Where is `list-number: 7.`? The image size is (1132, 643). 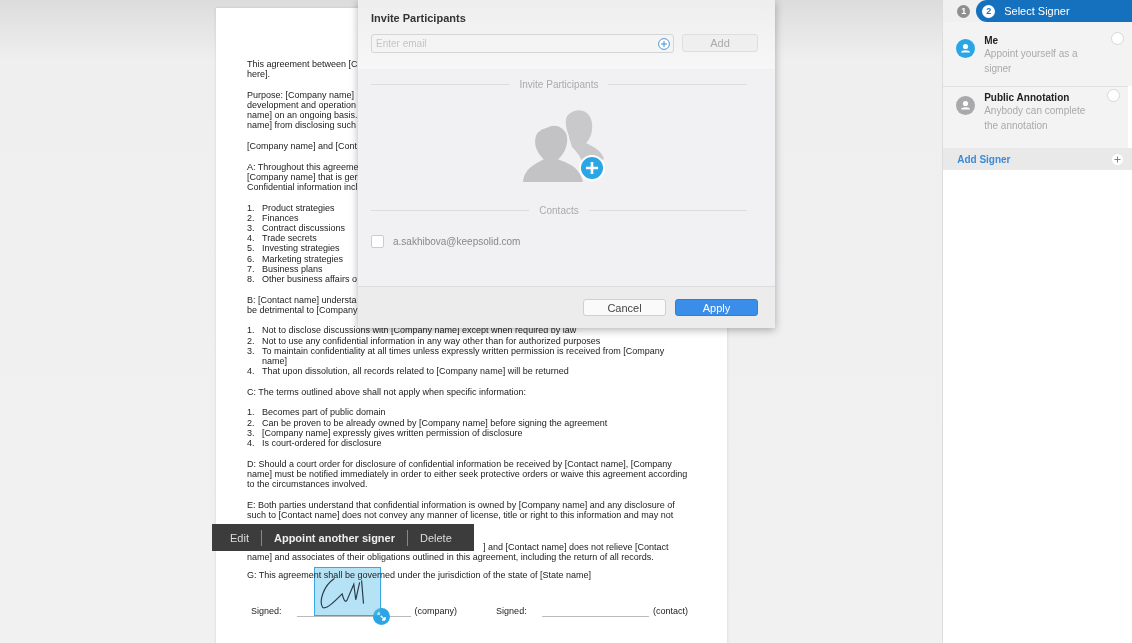 list-number: 7. is located at coordinates (251, 268).